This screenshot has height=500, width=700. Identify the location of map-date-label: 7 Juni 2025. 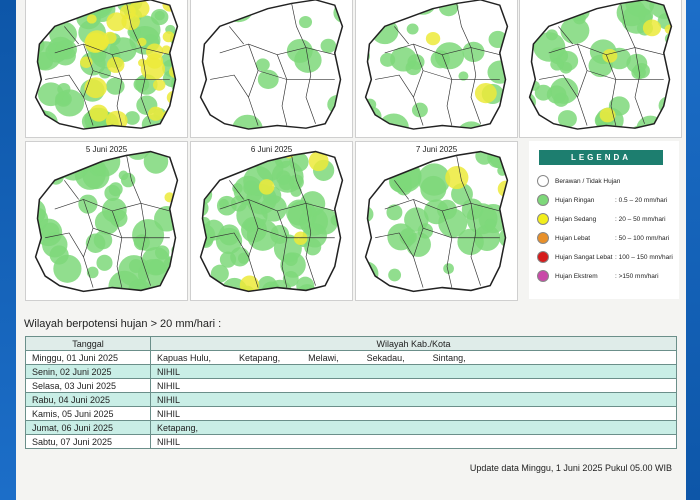
(436, 149).